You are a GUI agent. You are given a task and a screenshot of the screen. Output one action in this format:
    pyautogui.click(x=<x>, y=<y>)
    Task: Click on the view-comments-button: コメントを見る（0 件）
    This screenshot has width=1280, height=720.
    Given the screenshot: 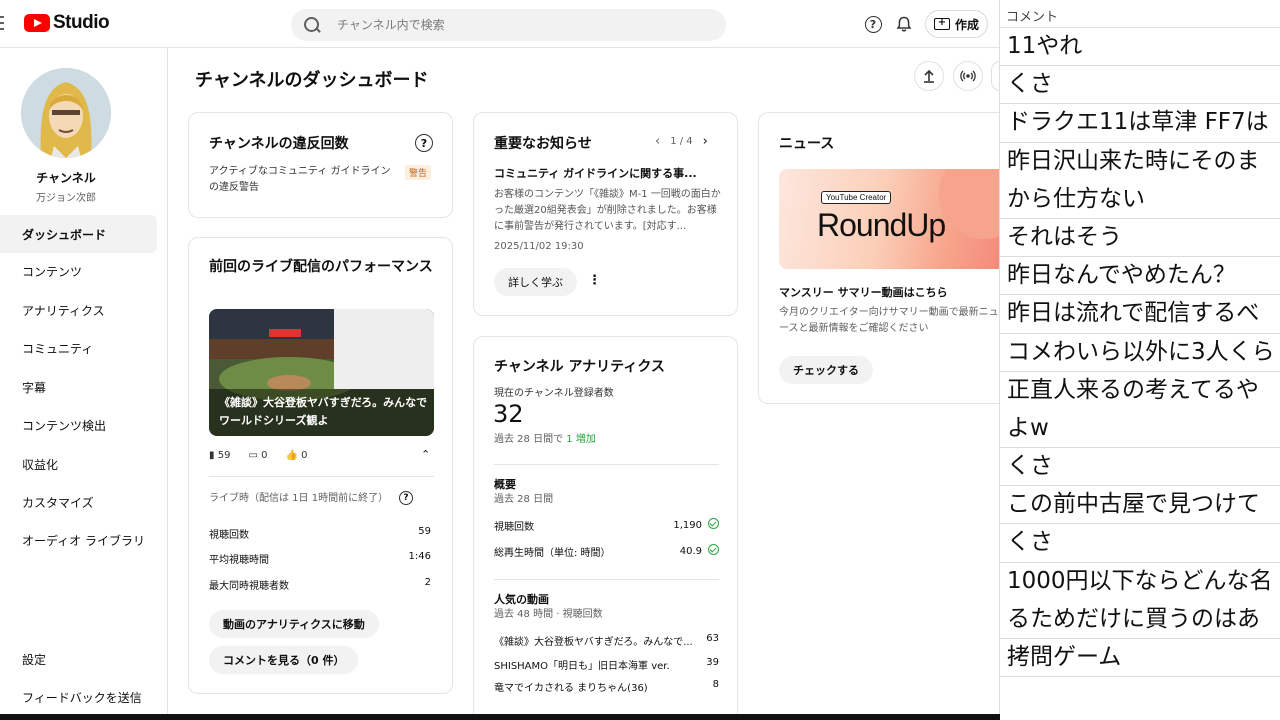 What is the action you would take?
    pyautogui.click(x=284, y=660)
    